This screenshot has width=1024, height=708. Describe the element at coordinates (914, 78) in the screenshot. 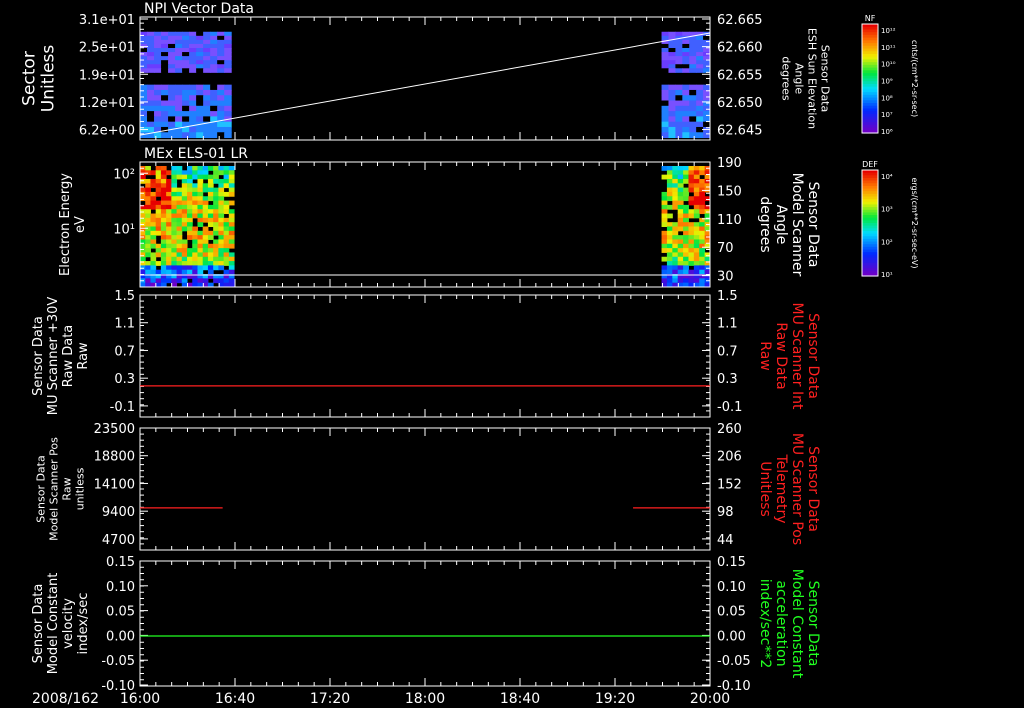

I see `colorbar-unit-label: cnts/(cm**2-sr-sec)` at that location.